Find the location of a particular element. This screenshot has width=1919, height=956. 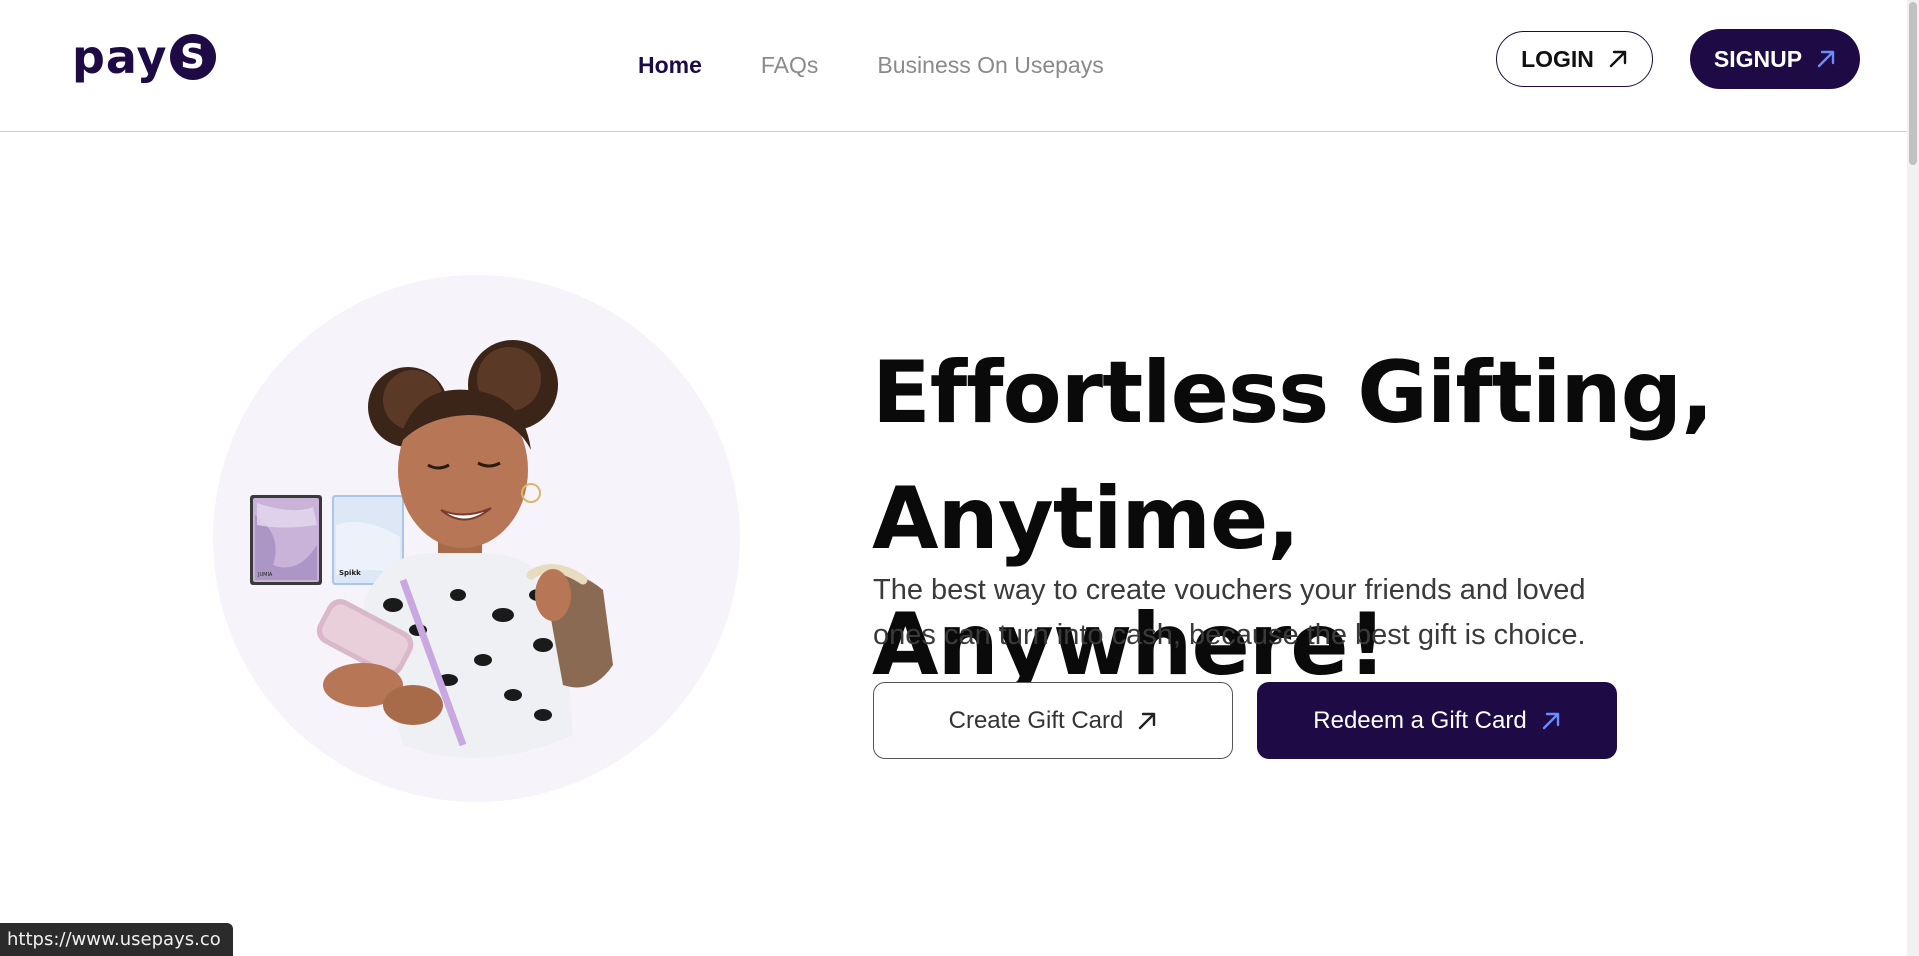

login-label: LOGIN is located at coordinates (1557, 58).